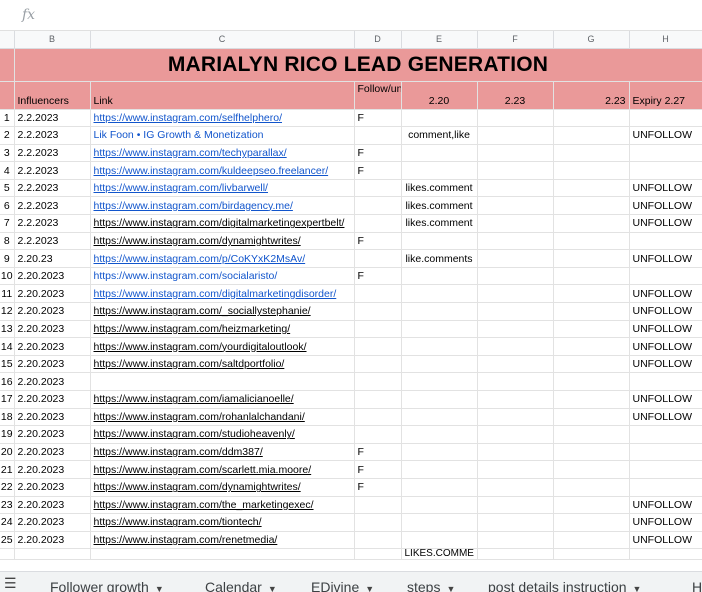 The width and height of the screenshot is (702, 592). Describe the element at coordinates (10, 583) in the screenshot. I see `all-sheets-menu-icon: ☰` at that location.